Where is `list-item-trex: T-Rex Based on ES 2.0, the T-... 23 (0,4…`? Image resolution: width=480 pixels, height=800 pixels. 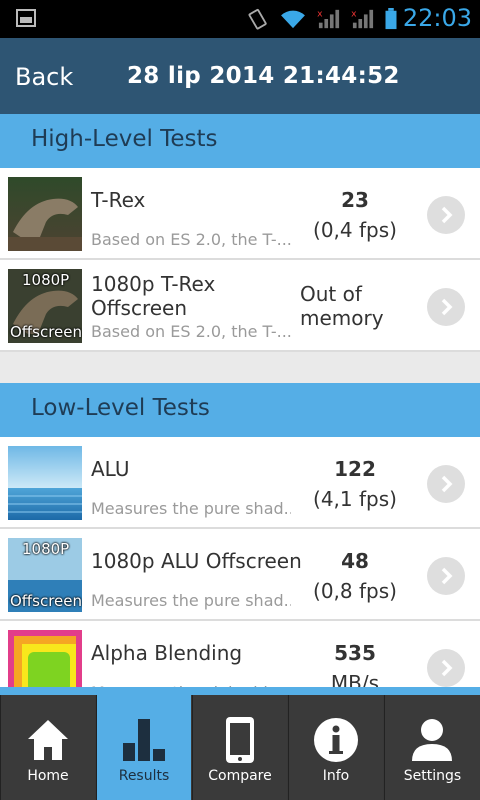
list-item-trex: T-Rex Based on ES 2.0, the T-... 23 (0,4… is located at coordinates (240, 214).